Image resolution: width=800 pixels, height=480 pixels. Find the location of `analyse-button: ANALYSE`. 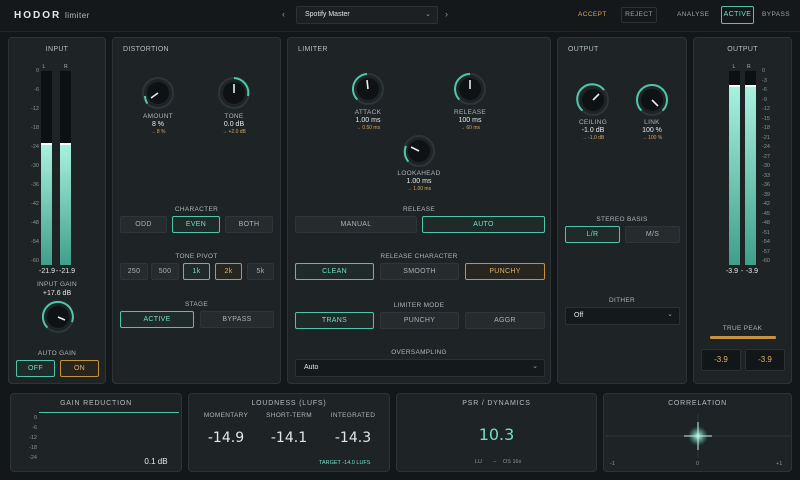

analyse-button: ANALYSE is located at coordinates (693, 14).